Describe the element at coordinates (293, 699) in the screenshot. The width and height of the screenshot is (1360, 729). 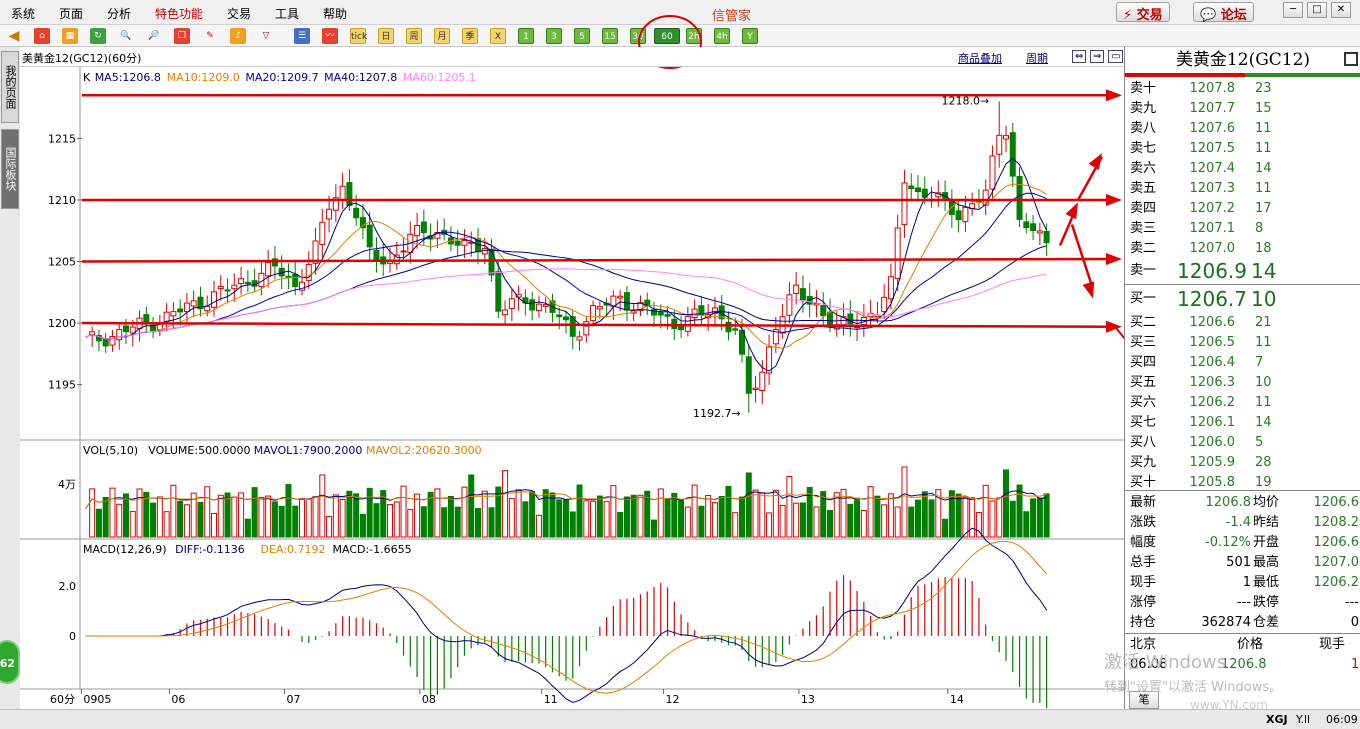
I see `x-tick-label: 07` at that location.